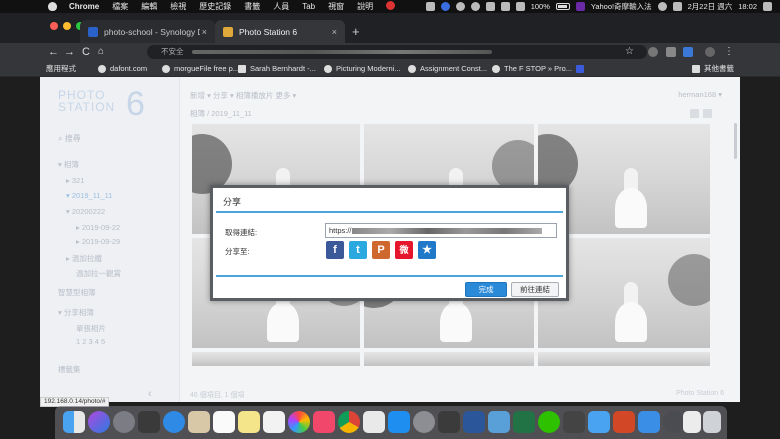 The height and width of the screenshot is (439, 780). Describe the element at coordinates (69, 369) in the screenshot. I see `sidebar-item-tags: 標籤集` at that location.